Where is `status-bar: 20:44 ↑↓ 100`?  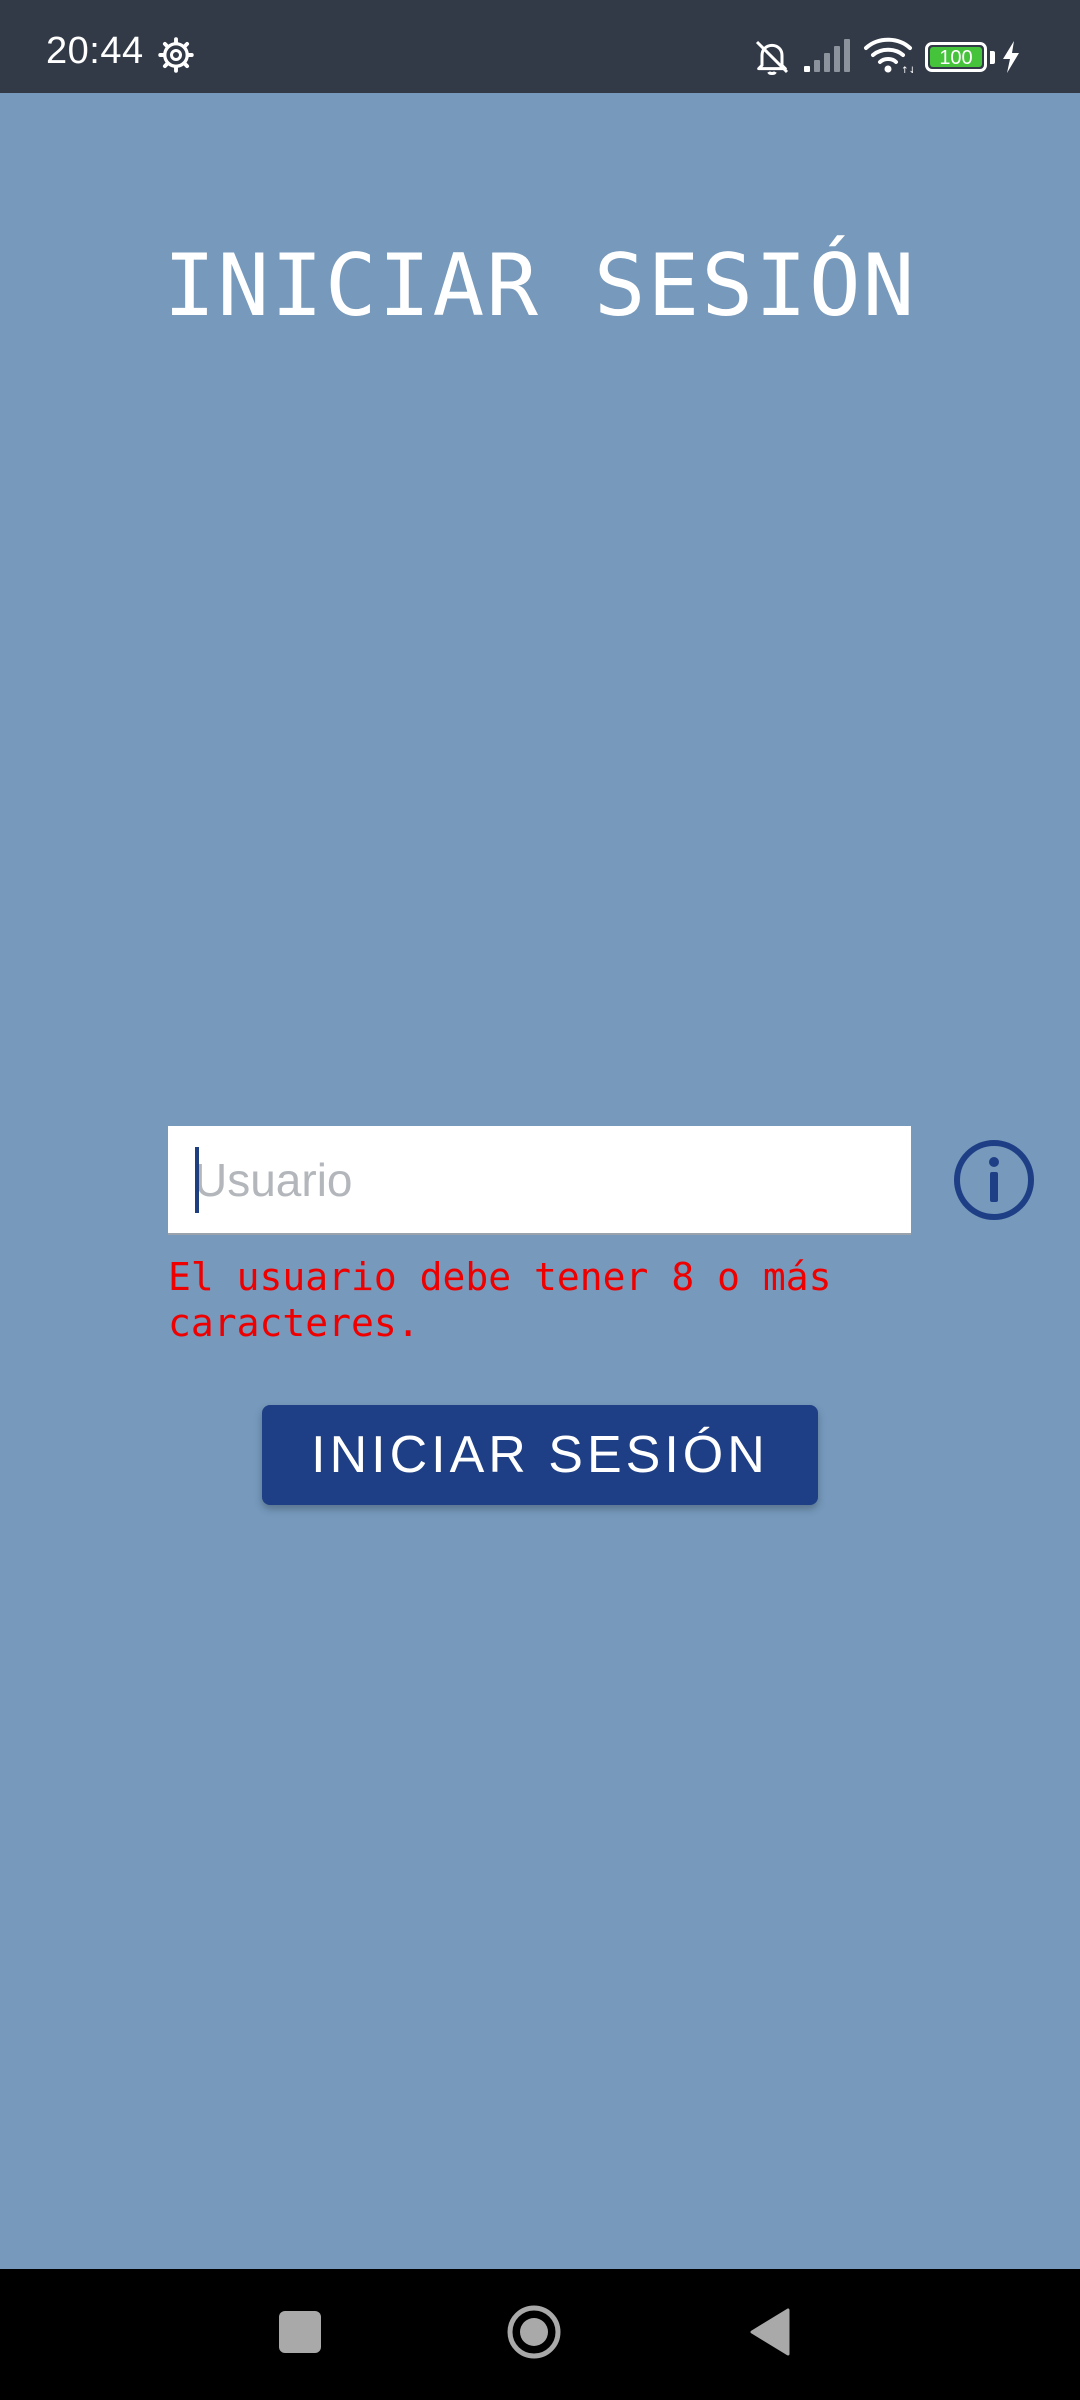 status-bar: 20:44 ↑↓ 100 is located at coordinates (540, 46).